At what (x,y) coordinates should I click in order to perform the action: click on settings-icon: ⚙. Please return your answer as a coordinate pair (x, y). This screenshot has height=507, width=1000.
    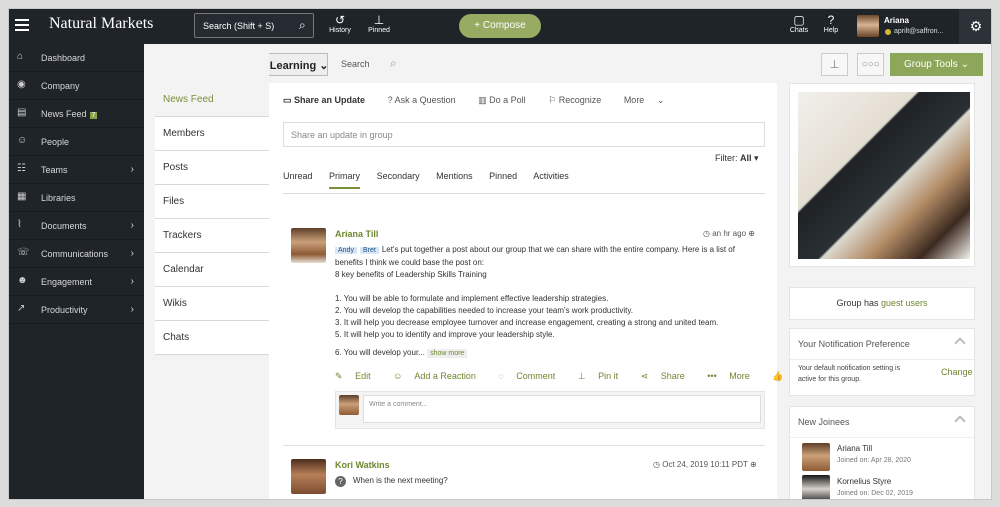
    Looking at the image, I should click on (975, 26).